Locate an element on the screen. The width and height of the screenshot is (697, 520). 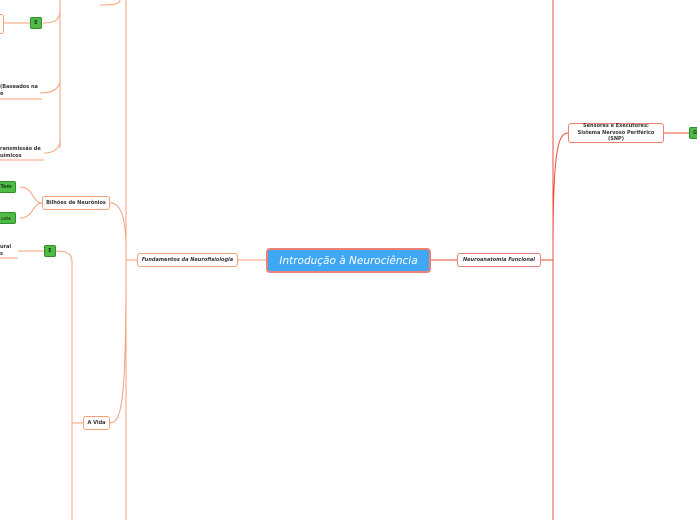
partial-node-neural: ural s is located at coordinates (9, 251).